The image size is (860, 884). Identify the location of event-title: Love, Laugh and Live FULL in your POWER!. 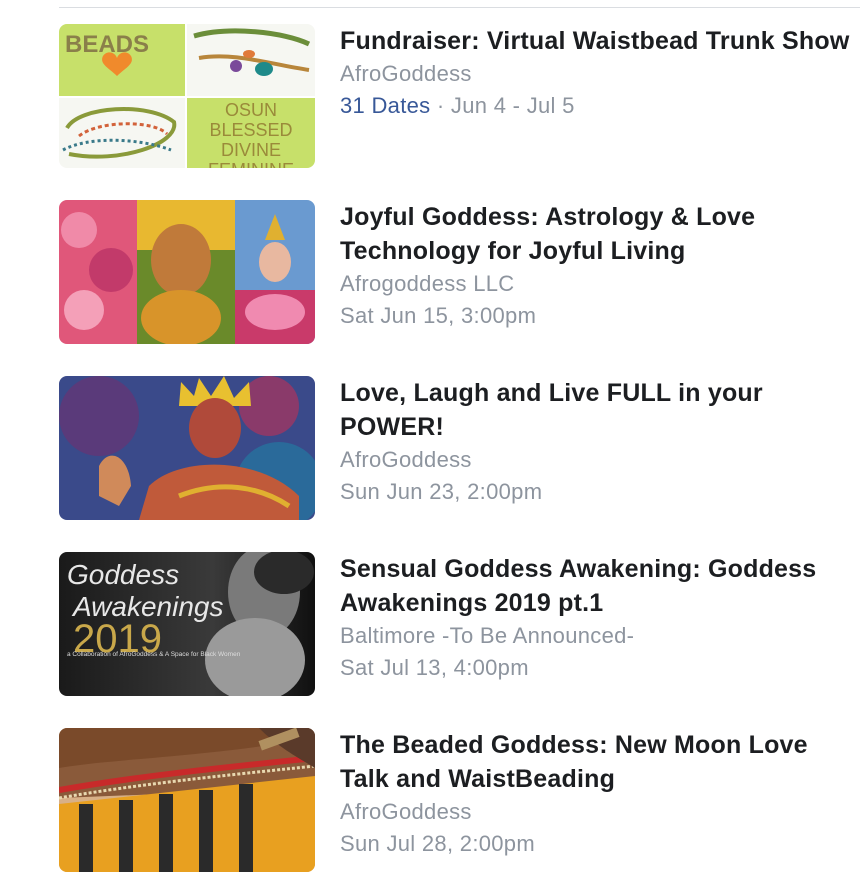
(600, 410).